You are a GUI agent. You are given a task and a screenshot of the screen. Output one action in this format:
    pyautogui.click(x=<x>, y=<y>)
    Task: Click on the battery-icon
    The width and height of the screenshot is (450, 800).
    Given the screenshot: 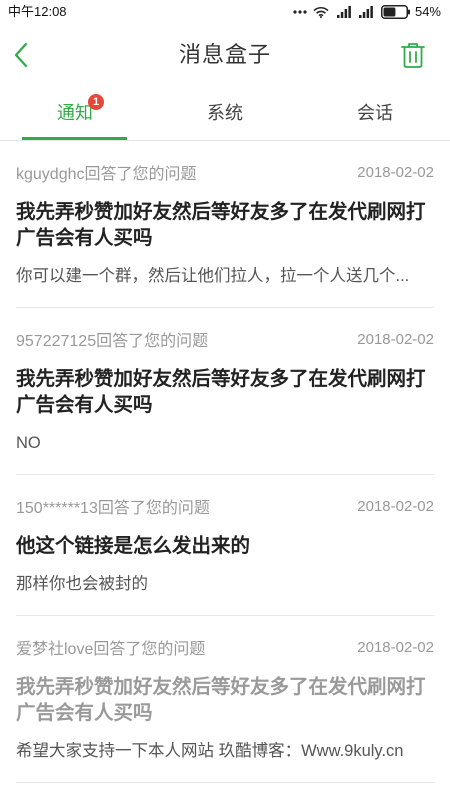 What is the action you would take?
    pyautogui.click(x=395, y=12)
    